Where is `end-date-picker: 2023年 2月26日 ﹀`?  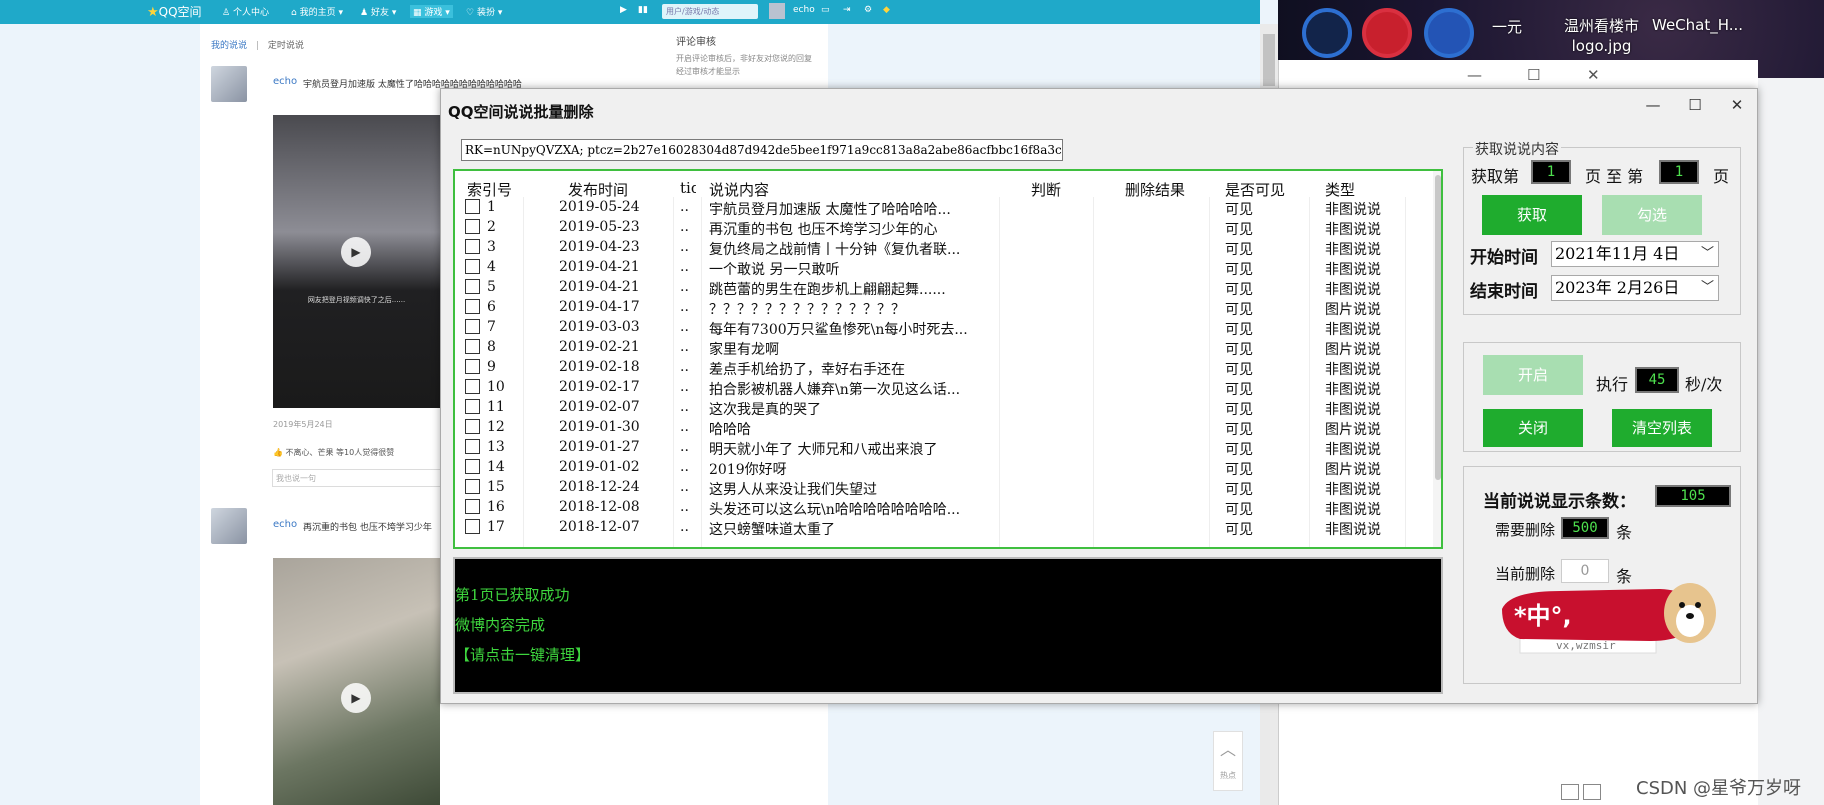 end-date-picker: 2023年 2月26日 ﹀ is located at coordinates (1635, 288).